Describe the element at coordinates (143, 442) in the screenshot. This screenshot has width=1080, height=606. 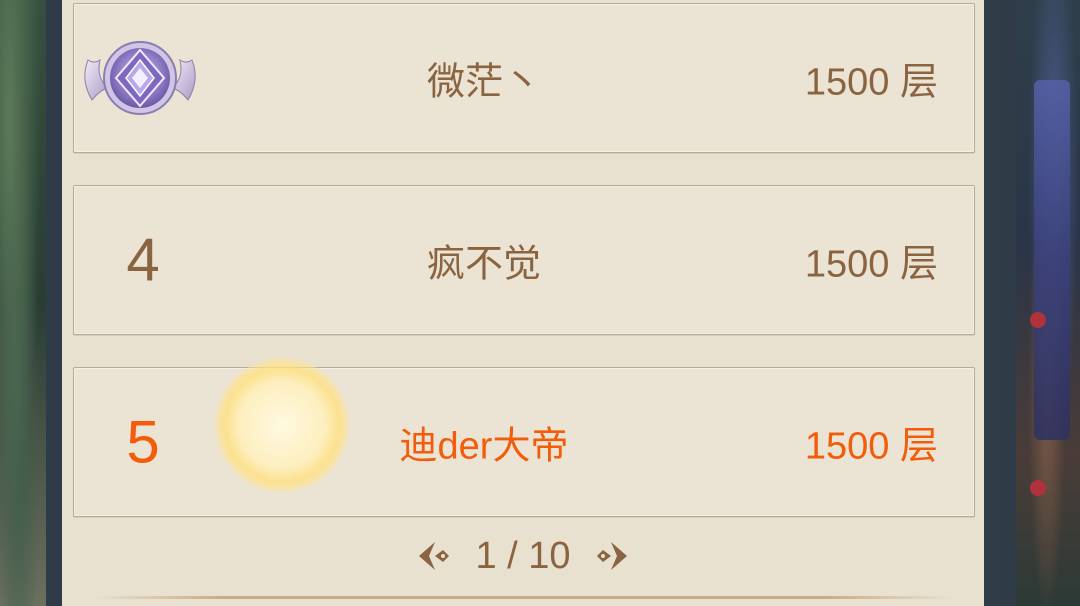
I see `rank-number: 5` at that location.